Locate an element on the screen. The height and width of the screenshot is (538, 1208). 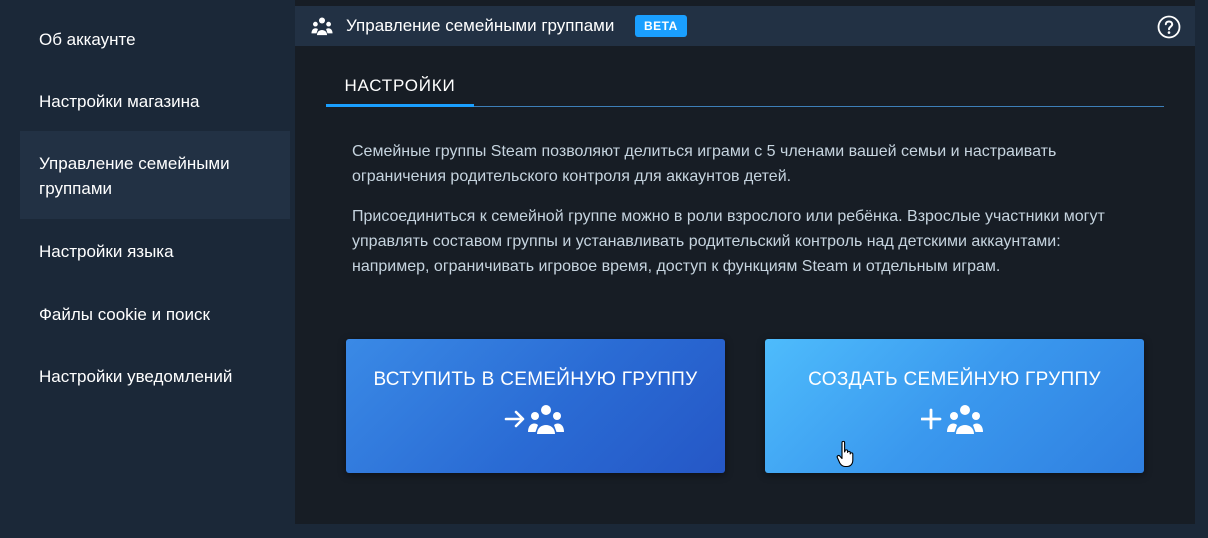
sidebar-item-label: Об аккаунте is located at coordinates (87, 39).